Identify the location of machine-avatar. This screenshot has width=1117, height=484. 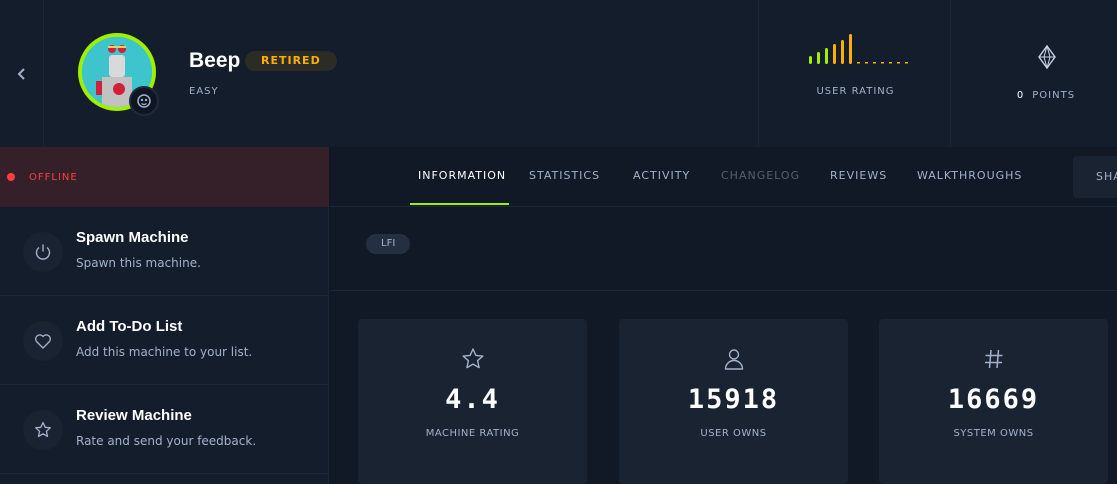
(118, 74).